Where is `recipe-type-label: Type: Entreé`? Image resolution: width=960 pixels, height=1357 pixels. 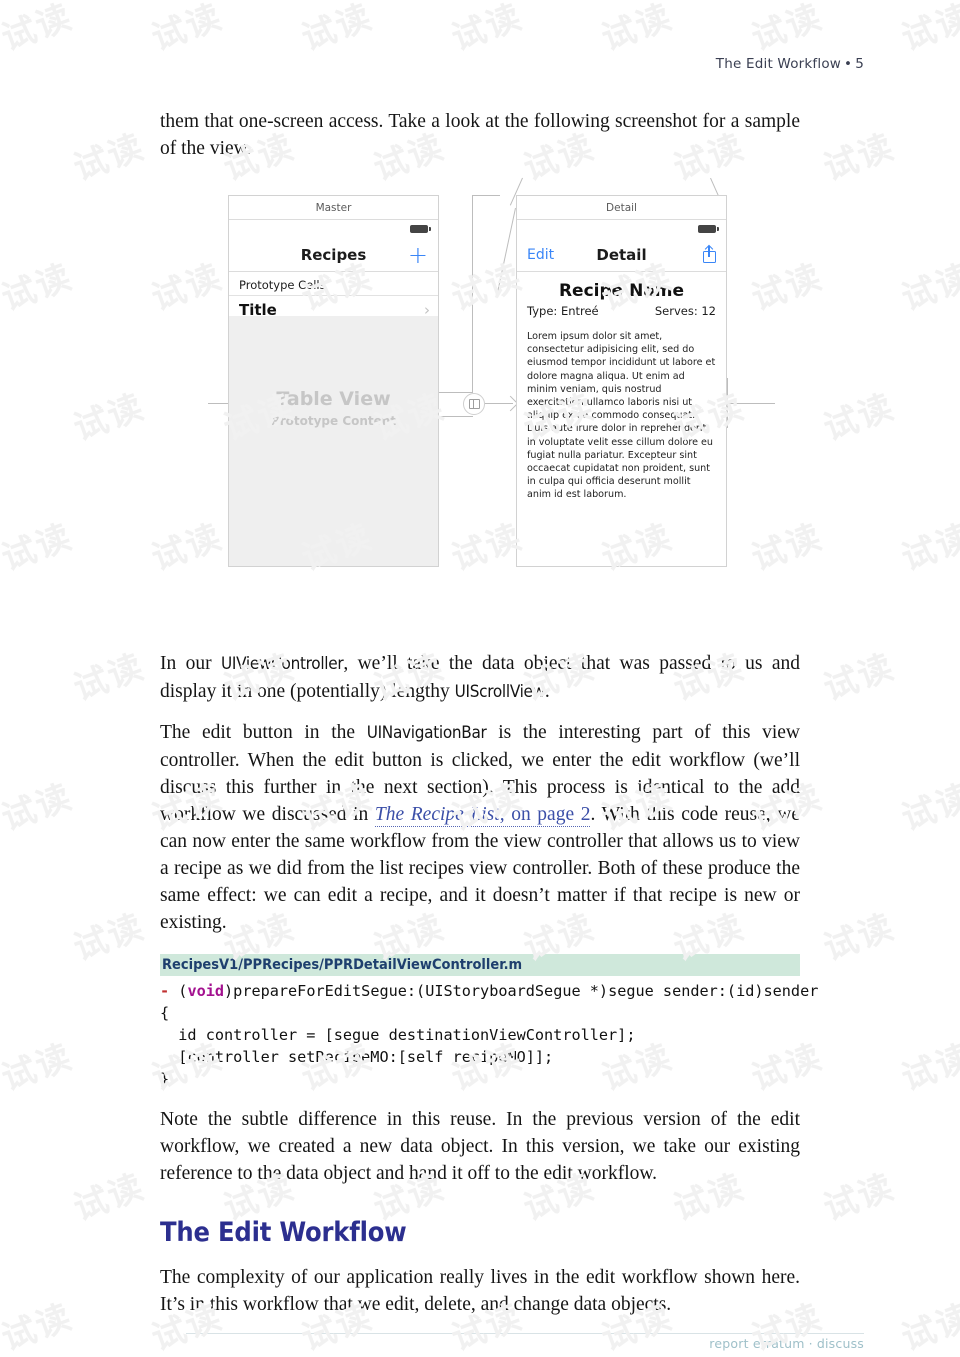 recipe-type-label: Type: Entreé is located at coordinates (563, 311).